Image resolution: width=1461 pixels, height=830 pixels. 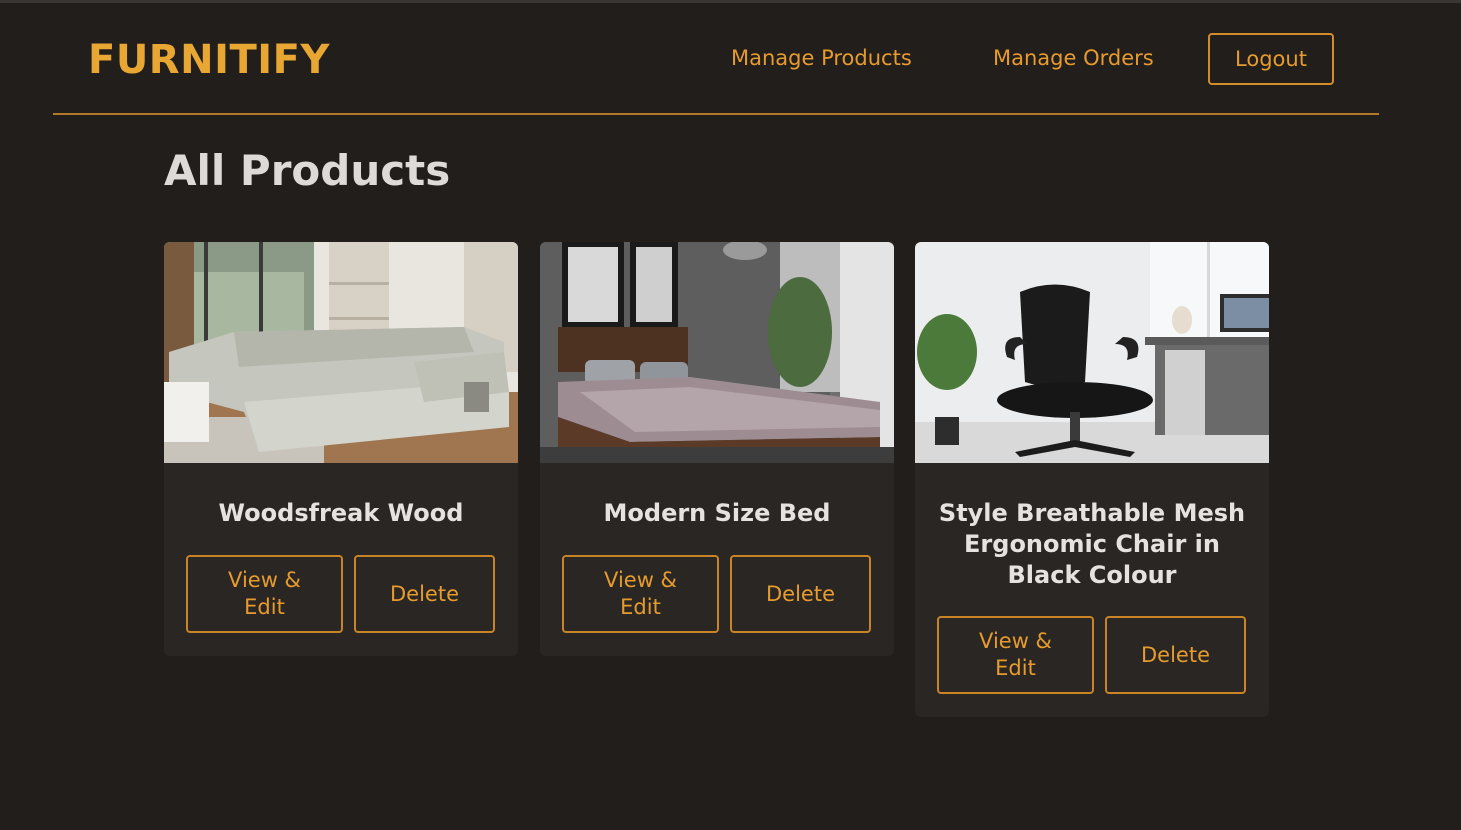 I want to click on product-title: Woodsfreak Wood, so click(x=341, y=513).